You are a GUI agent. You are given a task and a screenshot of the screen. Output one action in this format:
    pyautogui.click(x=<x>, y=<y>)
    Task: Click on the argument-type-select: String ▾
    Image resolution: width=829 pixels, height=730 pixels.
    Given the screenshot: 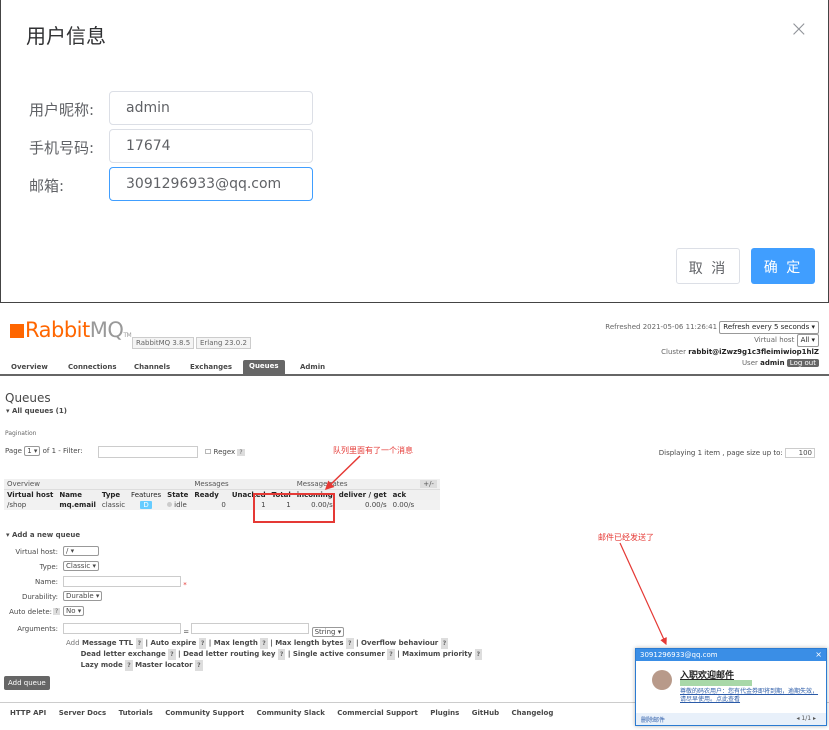 What is the action you would take?
    pyautogui.click(x=328, y=632)
    